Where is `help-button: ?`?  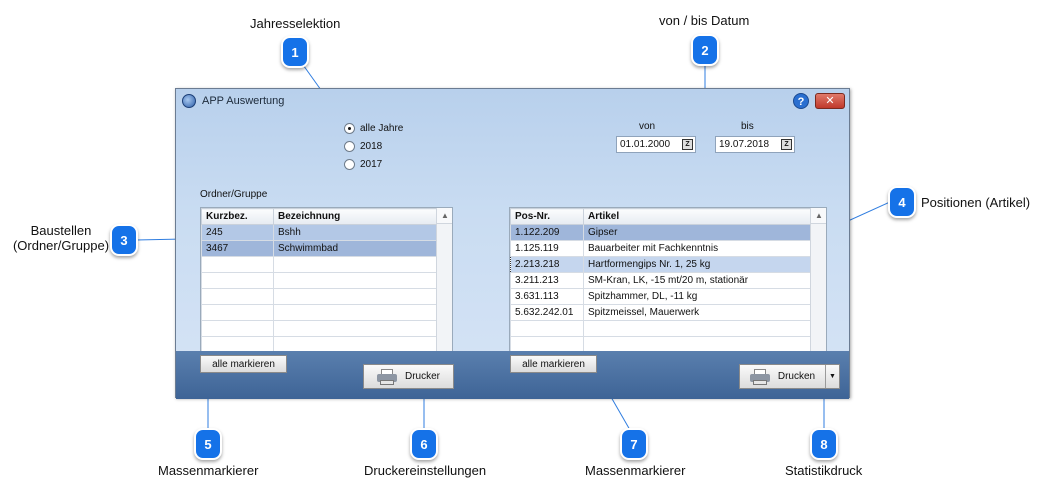
help-button: ? is located at coordinates (801, 101).